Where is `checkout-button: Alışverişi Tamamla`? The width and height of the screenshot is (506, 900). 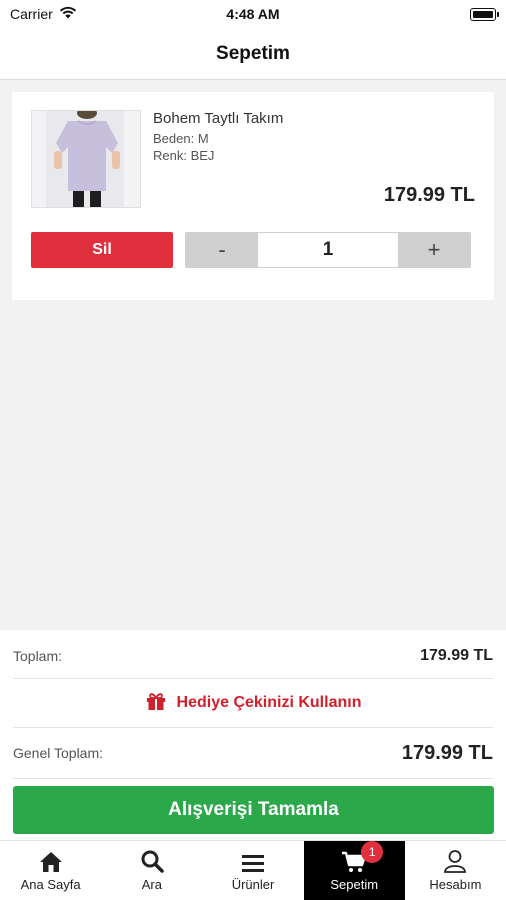
checkout-button: Alışverişi Tamamla is located at coordinates (253, 810).